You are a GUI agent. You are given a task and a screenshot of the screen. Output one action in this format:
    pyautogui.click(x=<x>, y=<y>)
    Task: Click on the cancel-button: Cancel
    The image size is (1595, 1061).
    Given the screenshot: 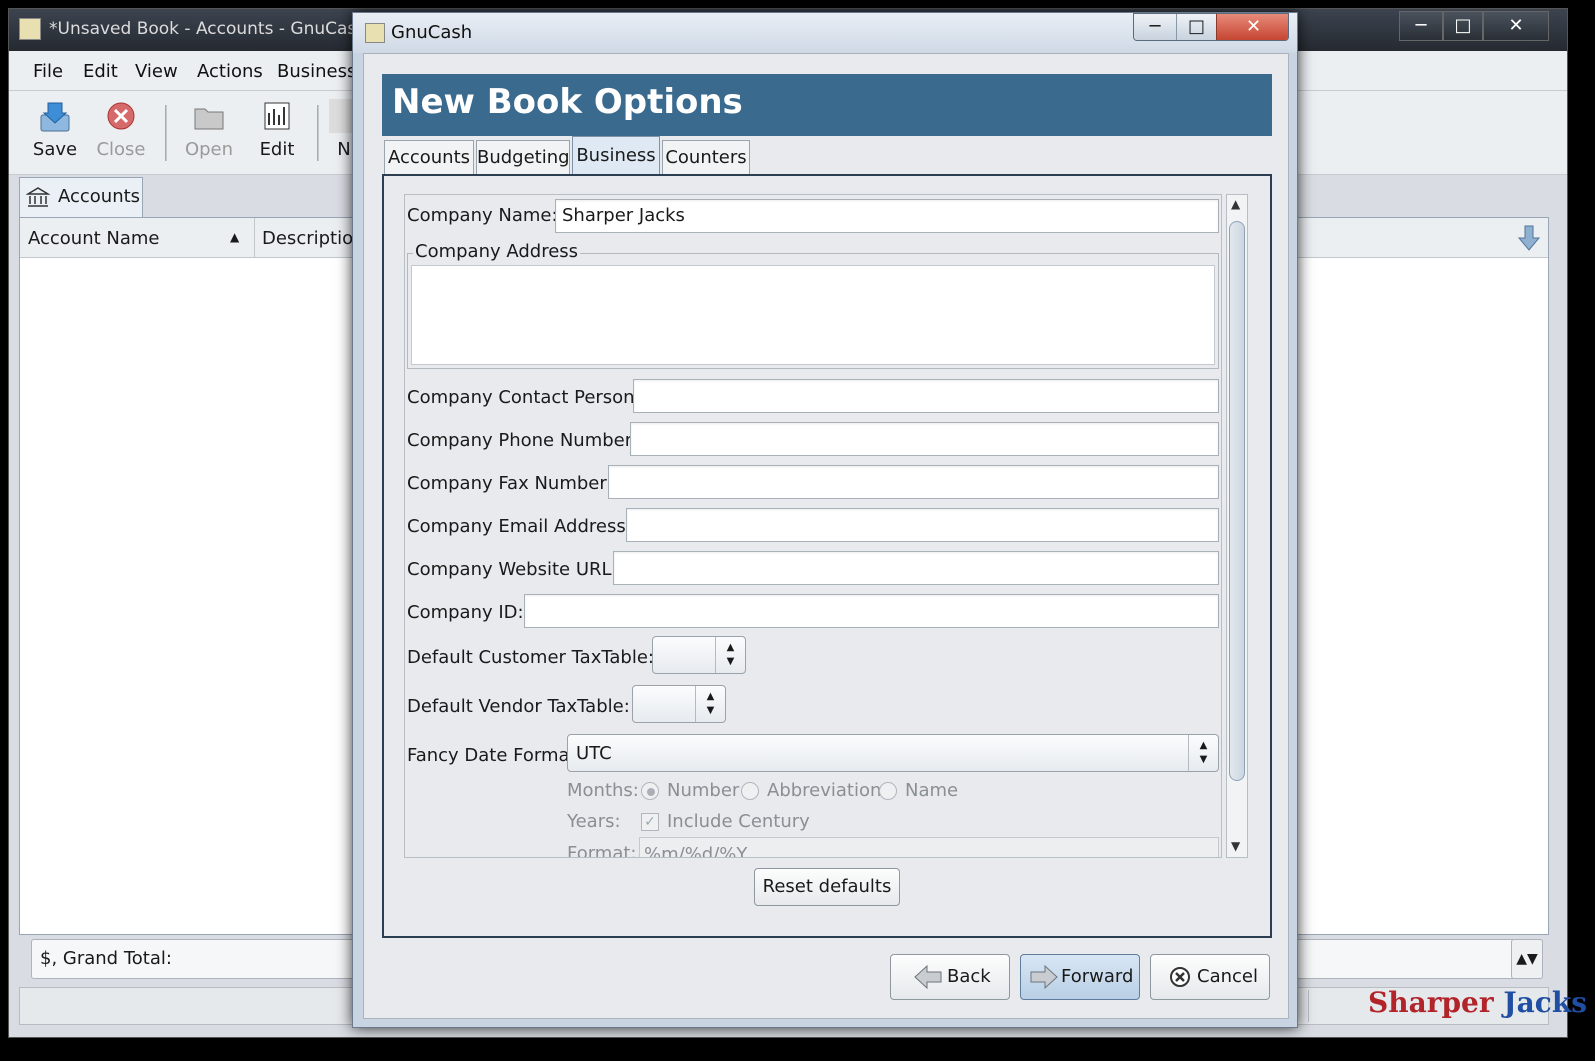 What is the action you would take?
    pyautogui.click(x=1210, y=977)
    